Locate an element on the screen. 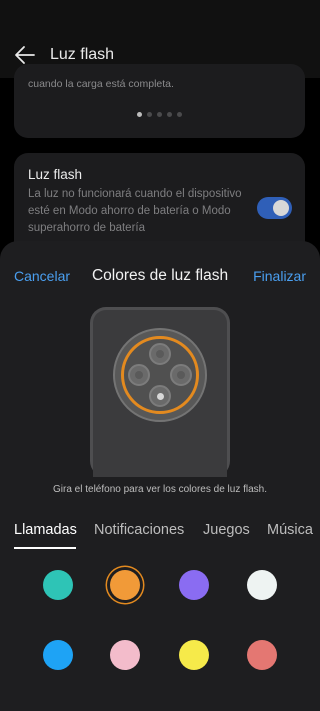 This screenshot has height=711, width=320. flash-setting-title: Luz flash is located at coordinates (55, 174).